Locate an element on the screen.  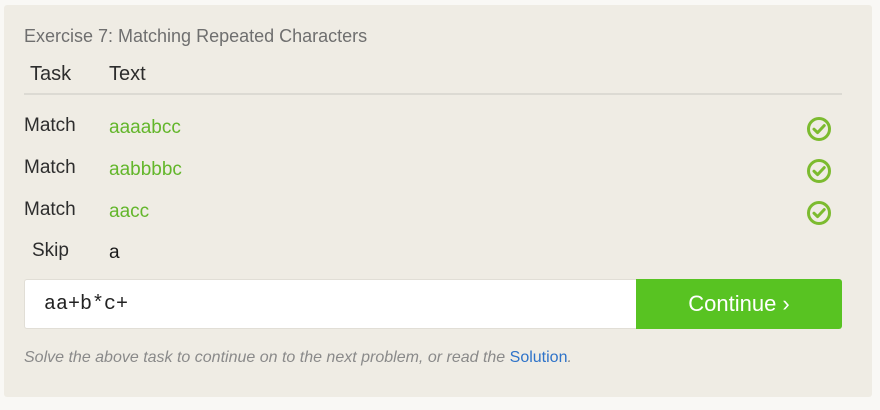
table-row: Skip a is located at coordinates (433, 260).